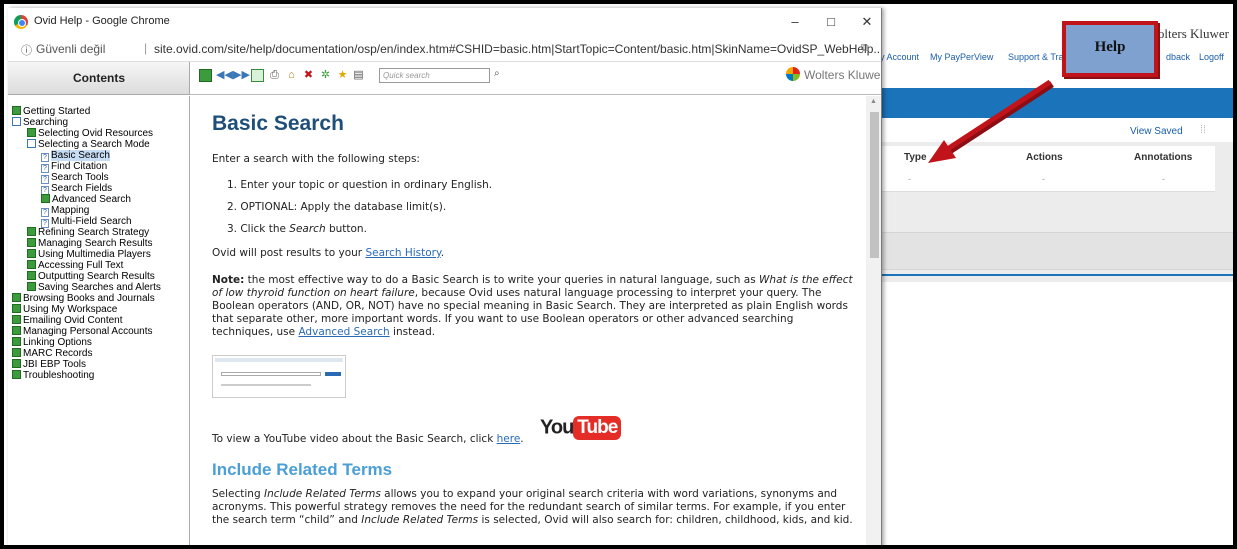  I want to click on red-arrow-annotation, so click(991, 121).